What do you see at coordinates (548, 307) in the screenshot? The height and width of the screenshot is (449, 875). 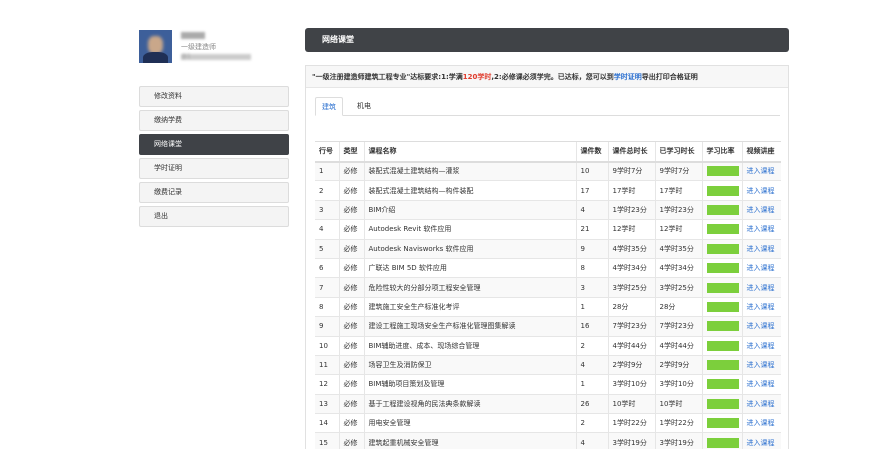 I see `table-row: 8 必修 建筑施工安全生产标准化考评 1 28分 28分 进入课程` at bounding box center [548, 307].